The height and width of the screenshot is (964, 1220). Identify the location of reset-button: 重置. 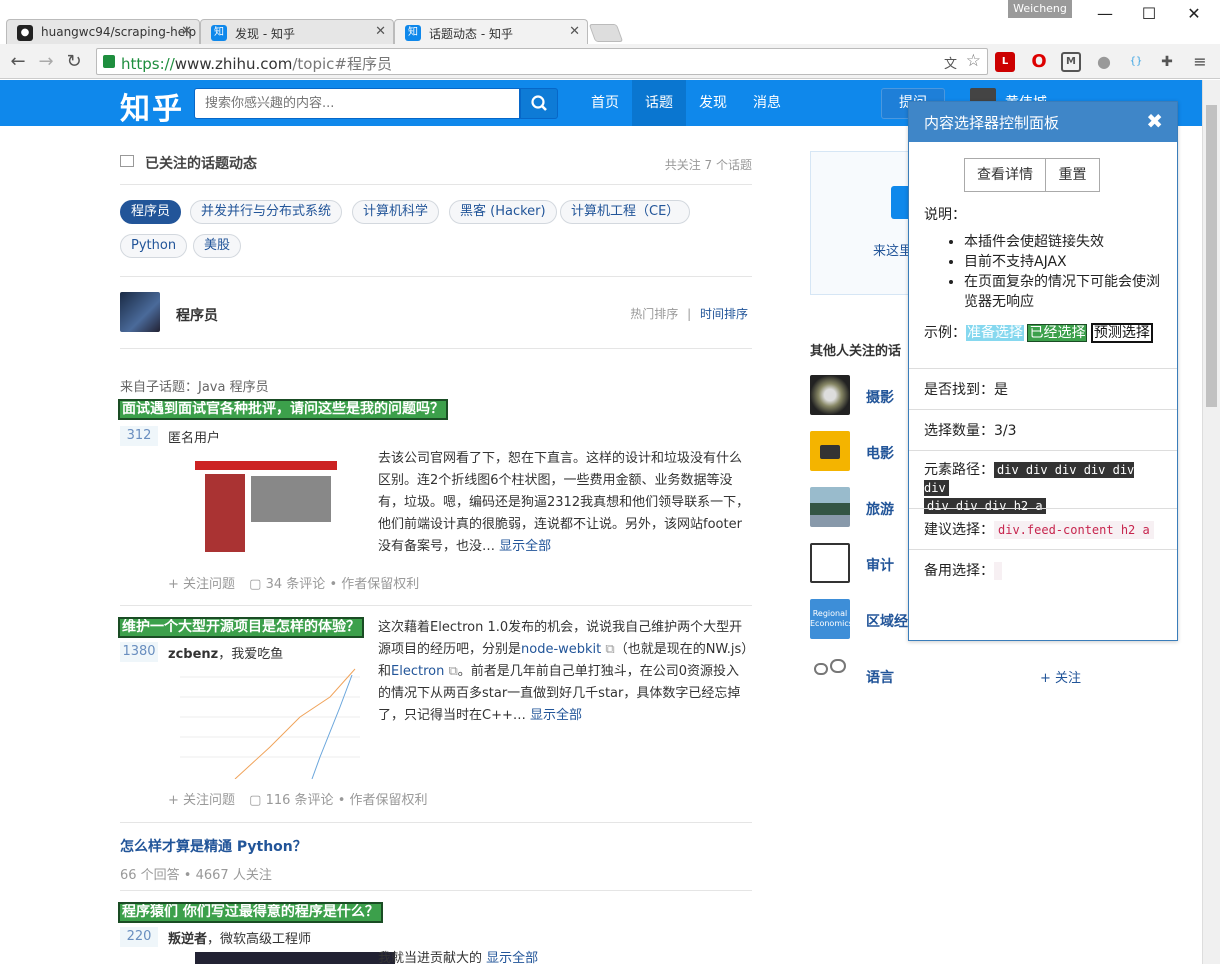
(1072, 175).